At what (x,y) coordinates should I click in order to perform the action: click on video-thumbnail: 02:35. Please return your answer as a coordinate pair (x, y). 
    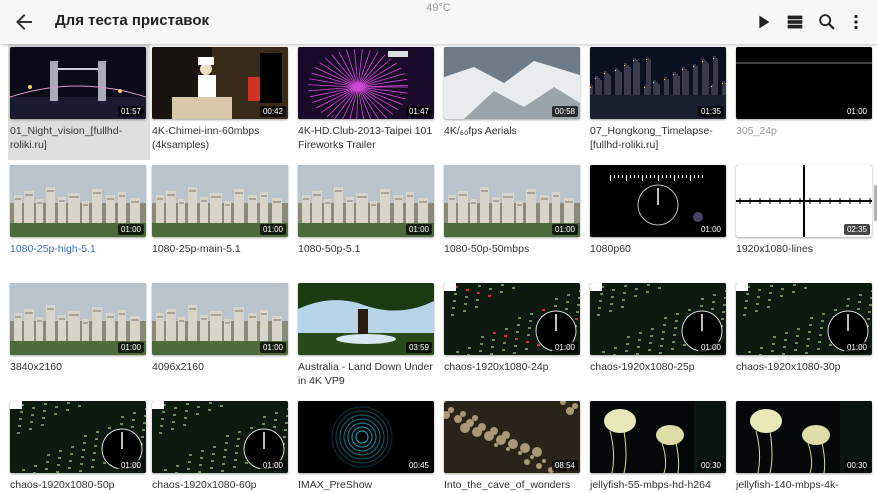
    Looking at the image, I should click on (804, 201).